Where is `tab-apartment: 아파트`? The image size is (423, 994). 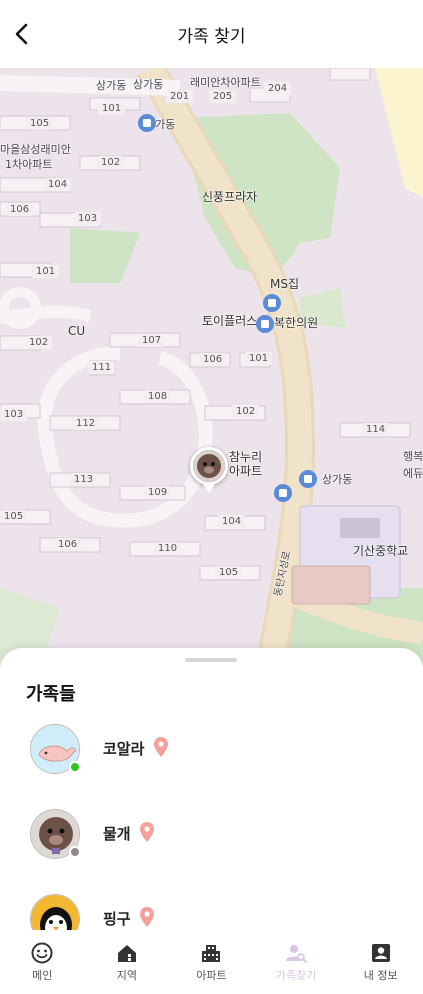 tab-apartment: 아파트 is located at coordinates (211, 962).